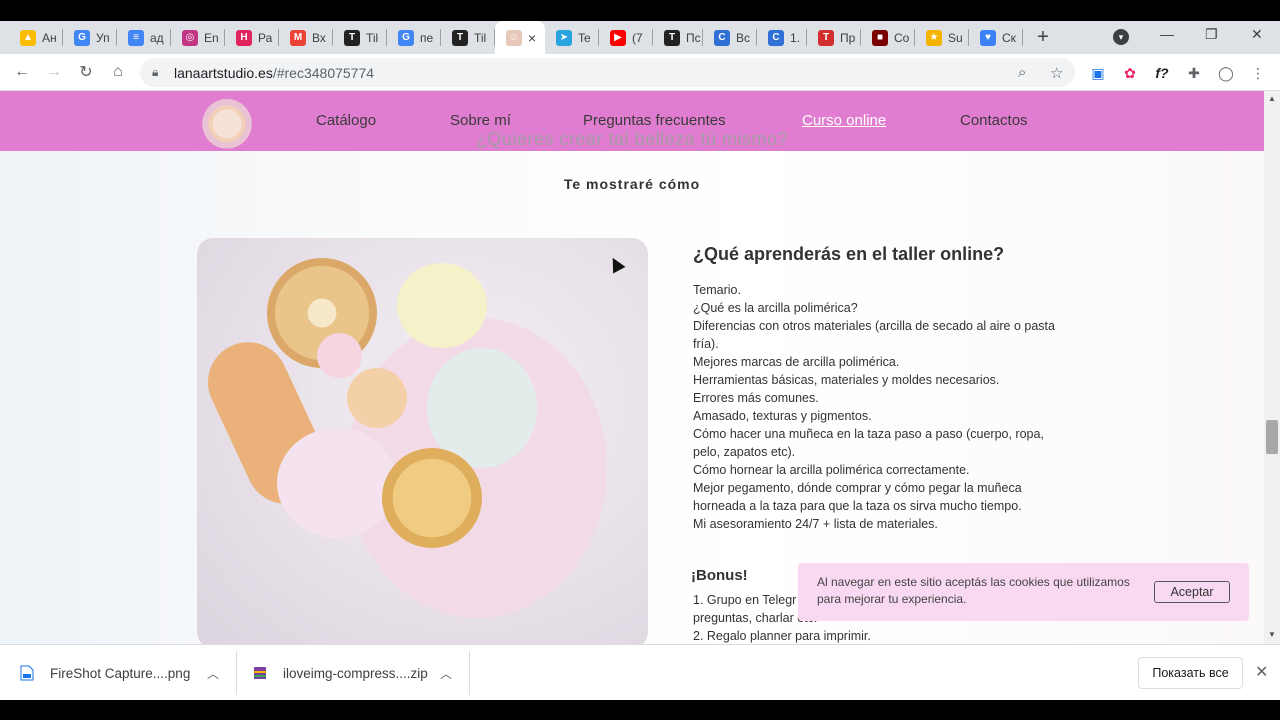  Describe the element at coordinates (1258, 73) in the screenshot. I see `menu-kebab-icon: ⋮` at that location.